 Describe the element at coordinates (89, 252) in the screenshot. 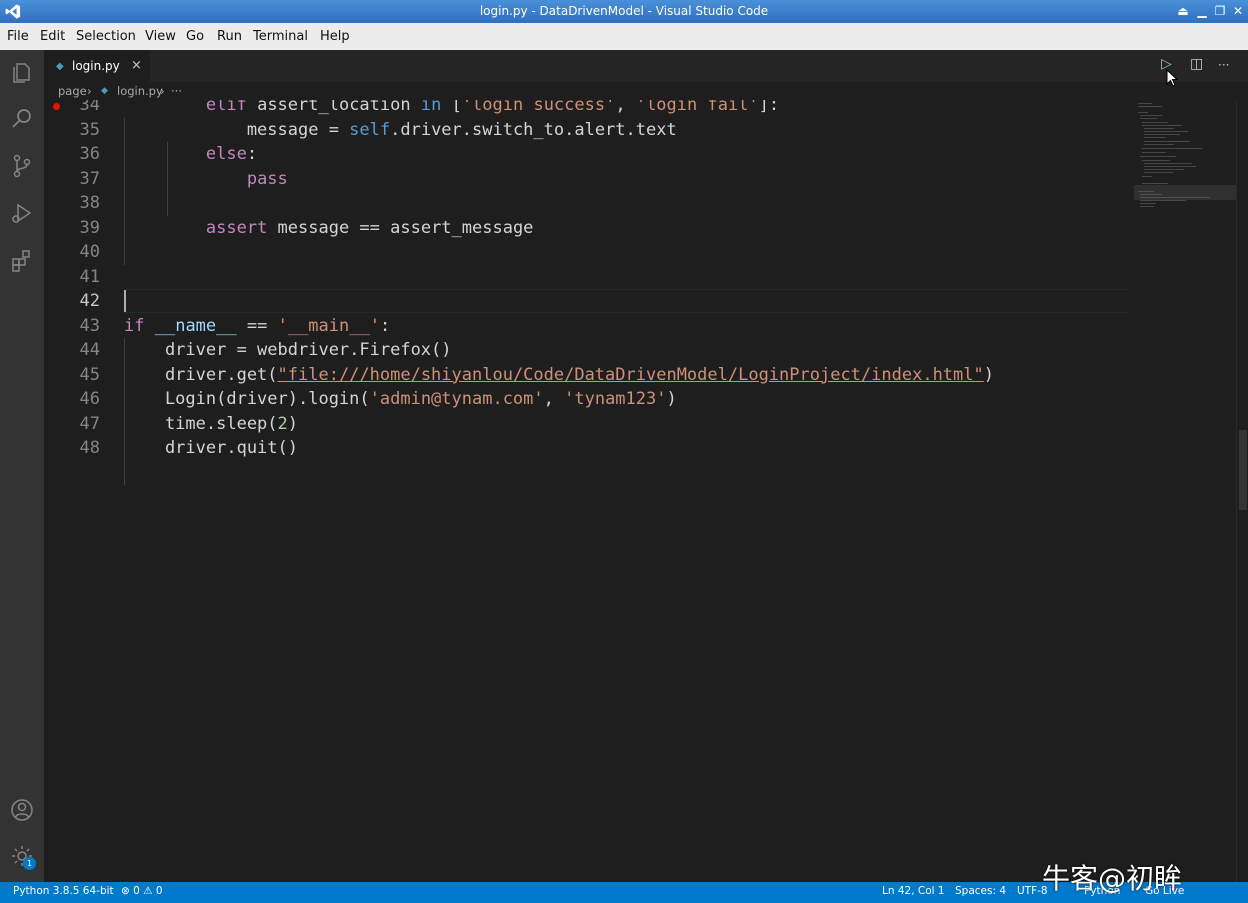

I see `line-number: 40` at that location.